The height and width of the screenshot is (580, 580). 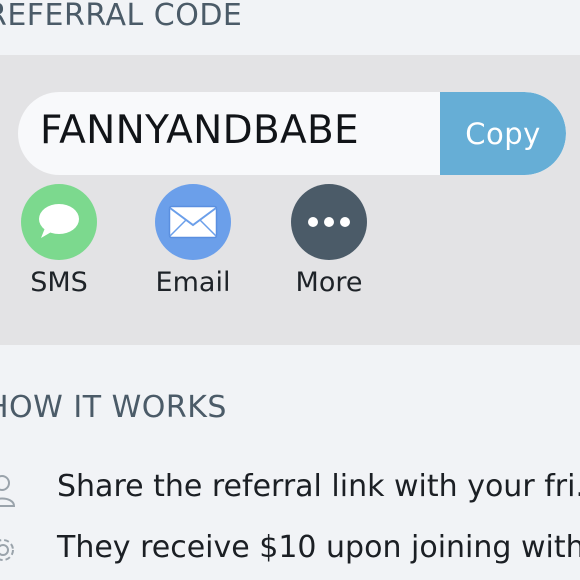 What do you see at coordinates (318, 547) in the screenshot?
I see `step-text: They receive $10 upon joining with` at bounding box center [318, 547].